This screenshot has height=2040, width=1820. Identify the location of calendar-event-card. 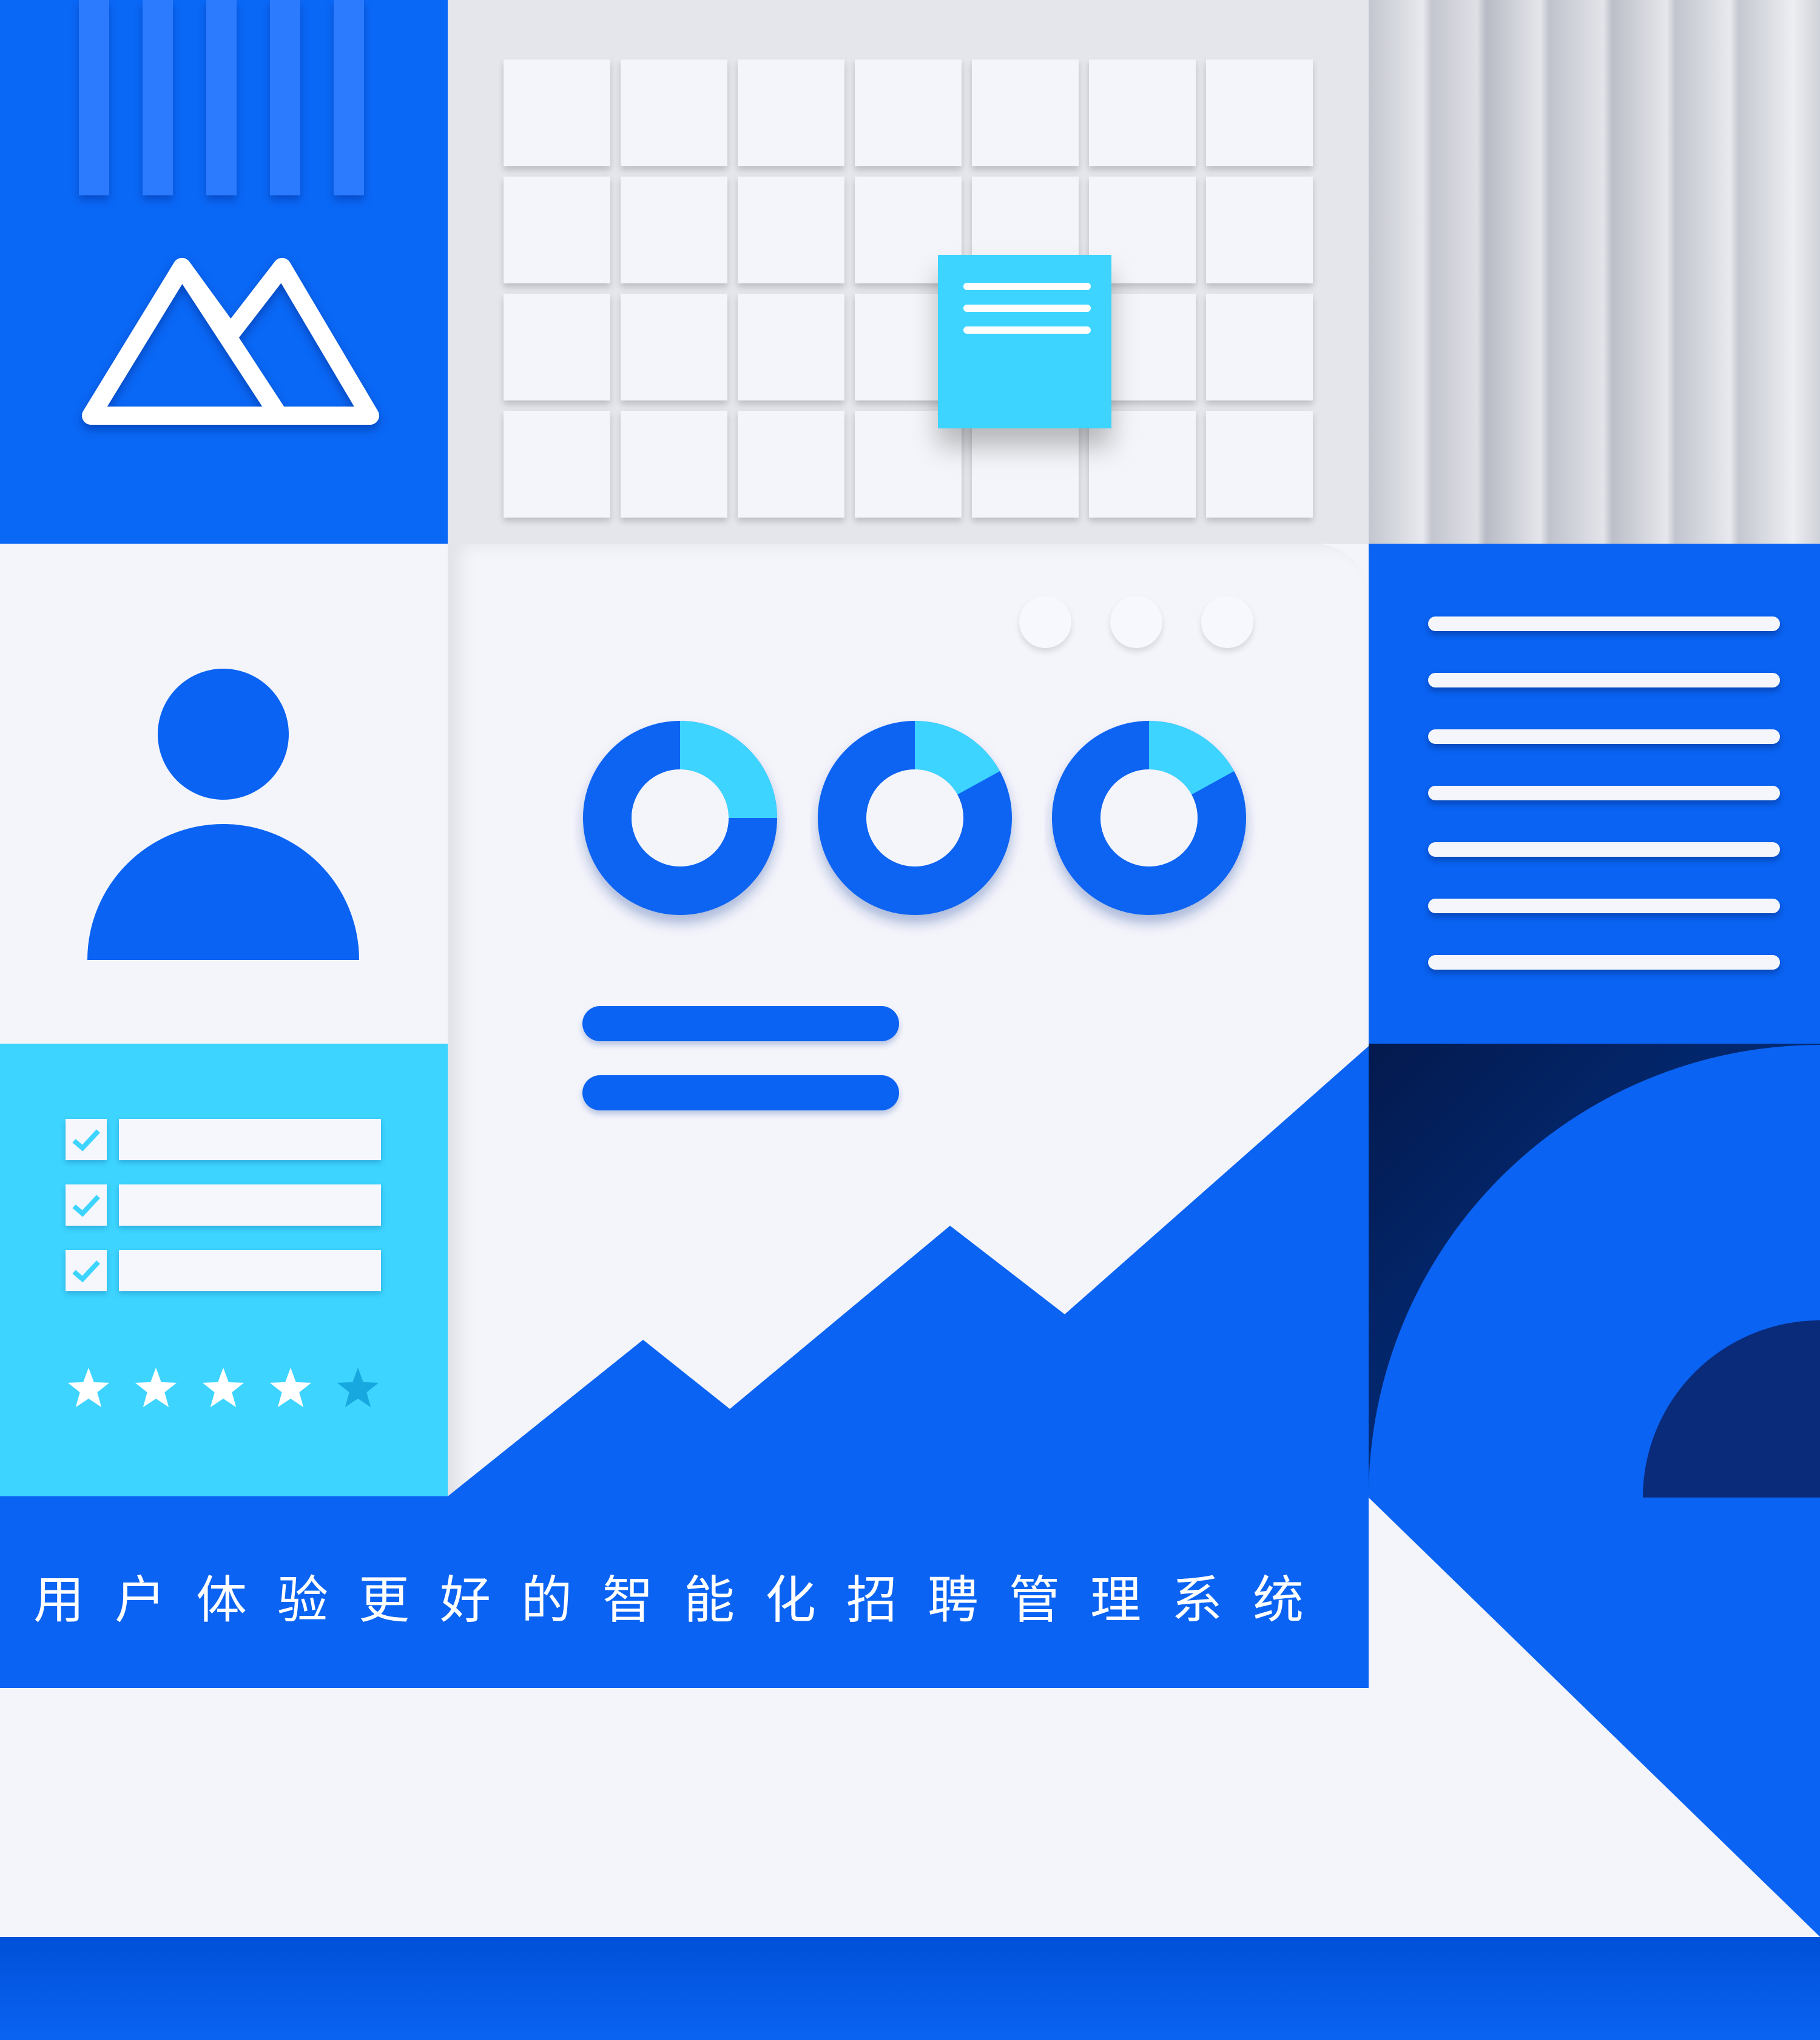
(1024, 341).